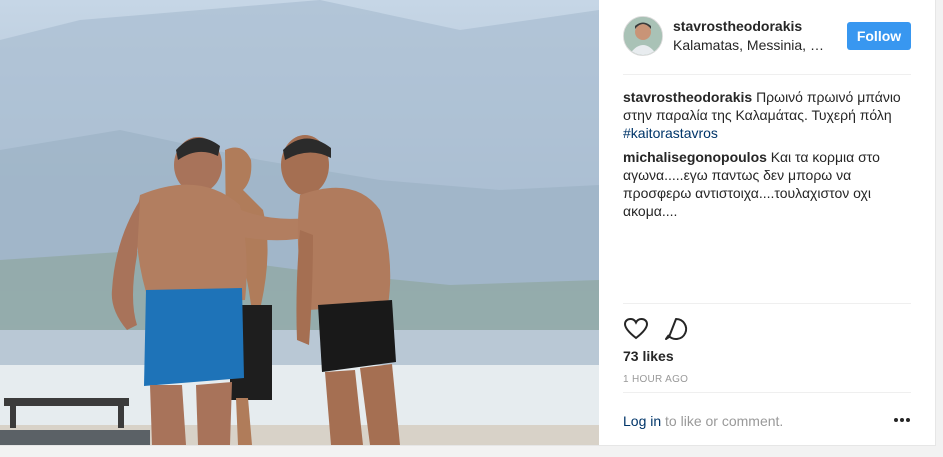 The width and height of the screenshot is (943, 457). What do you see at coordinates (636, 329) in the screenshot?
I see `heart-icon` at bounding box center [636, 329].